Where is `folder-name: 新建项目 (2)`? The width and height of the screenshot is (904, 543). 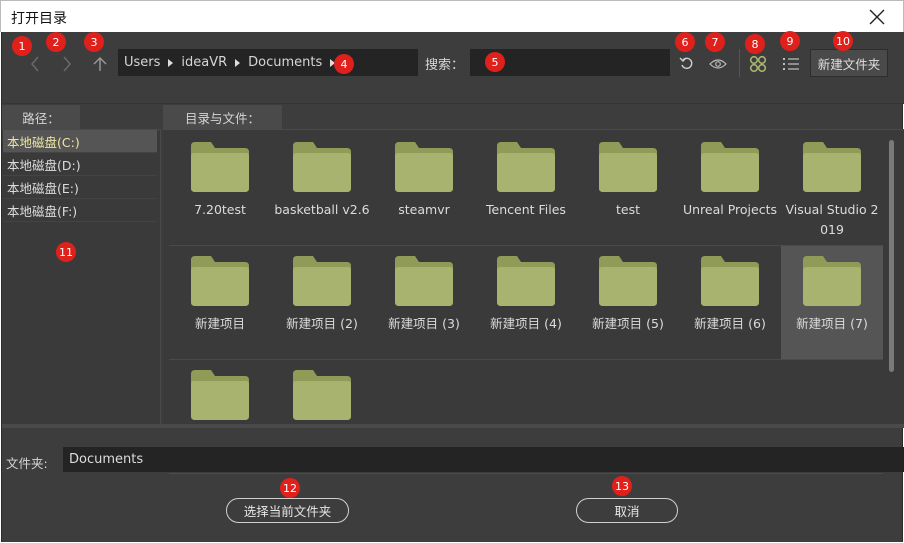 folder-name: 新建项目 (2) is located at coordinates (322, 323).